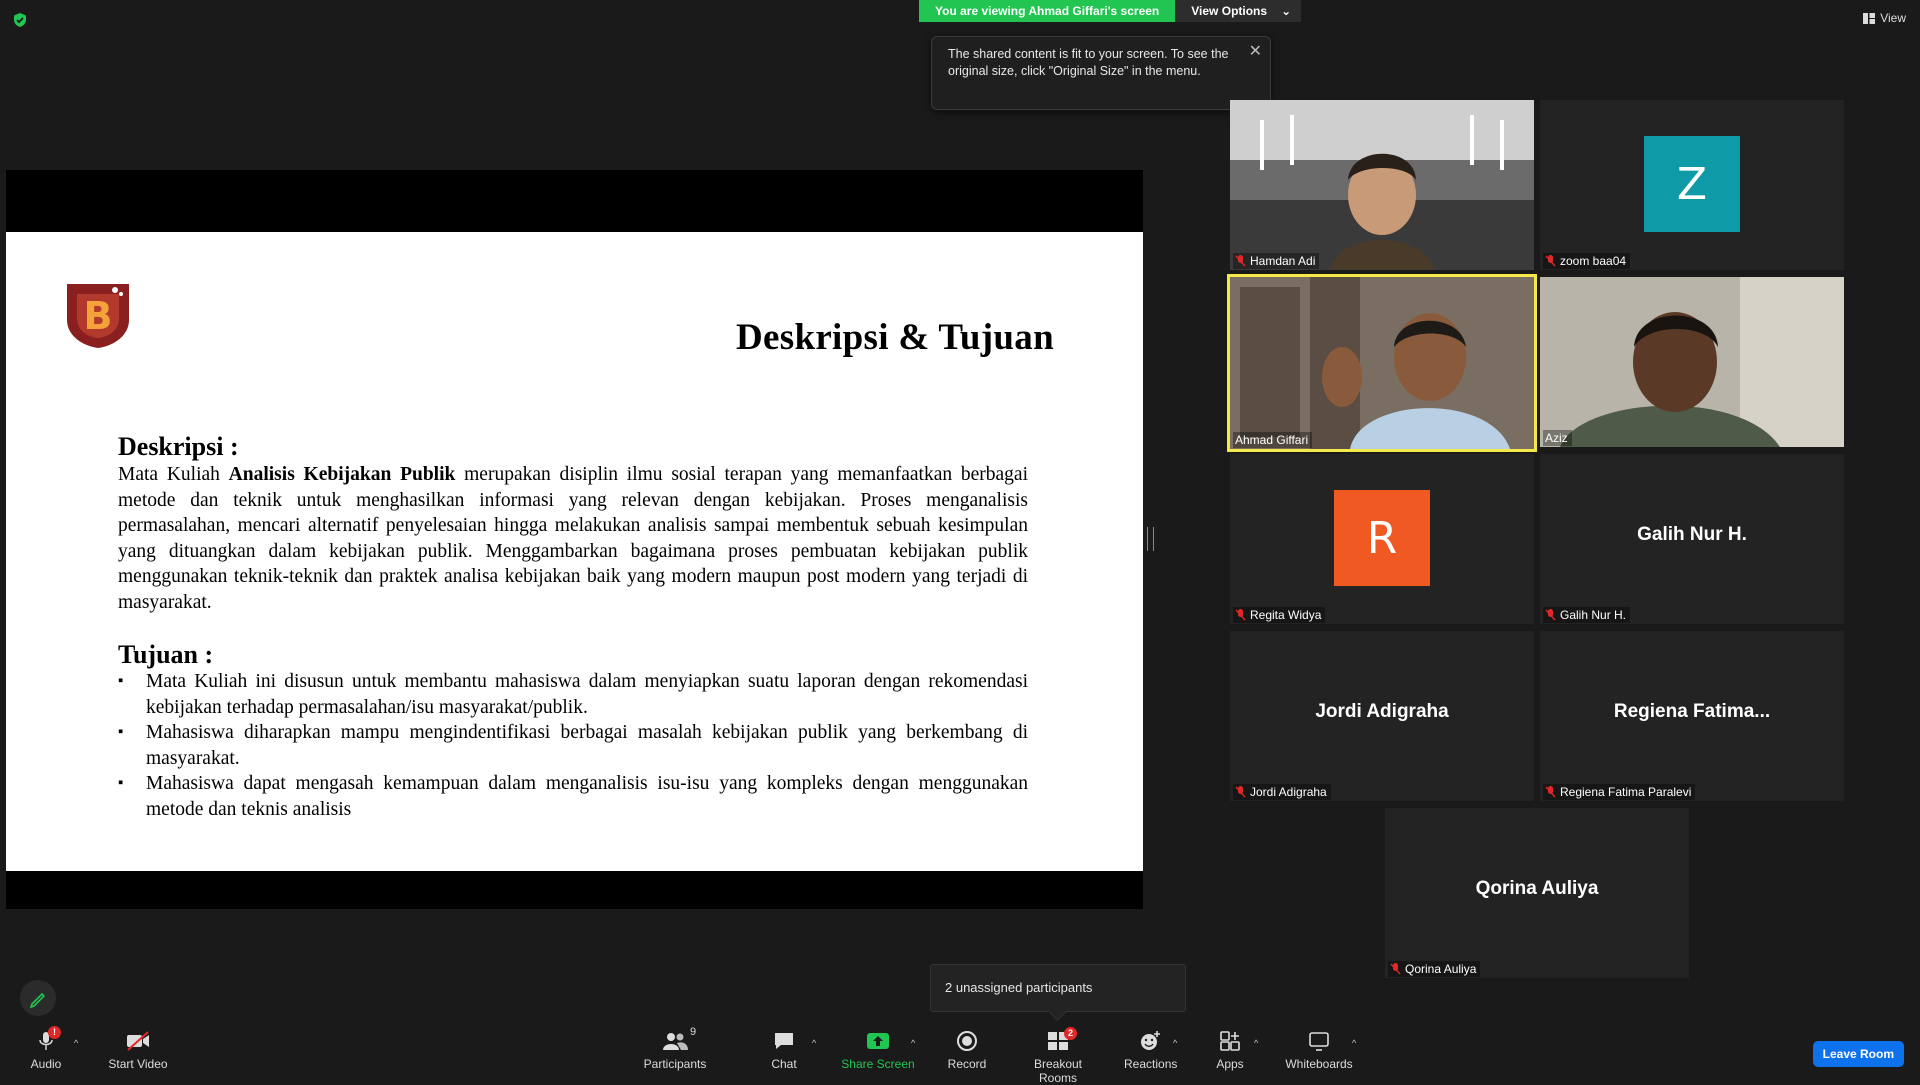 This screenshot has height=1085, width=1920. What do you see at coordinates (1058, 1071) in the screenshot?
I see `breakout-rooms-label: Breakout Rooms` at bounding box center [1058, 1071].